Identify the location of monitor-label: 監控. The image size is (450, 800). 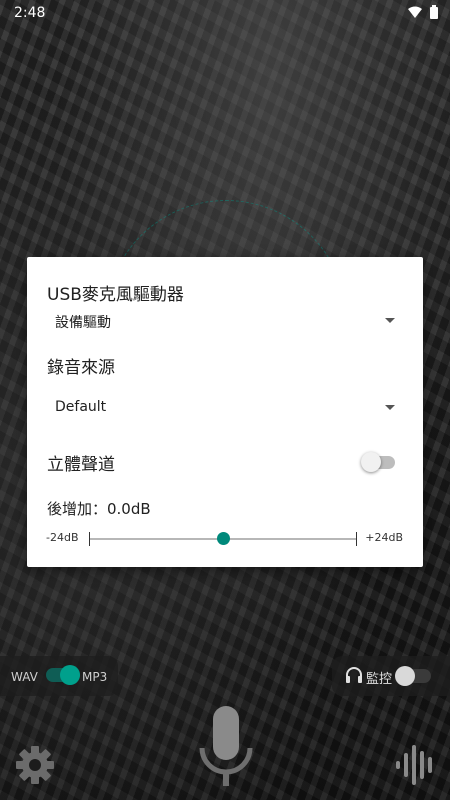
(379, 679).